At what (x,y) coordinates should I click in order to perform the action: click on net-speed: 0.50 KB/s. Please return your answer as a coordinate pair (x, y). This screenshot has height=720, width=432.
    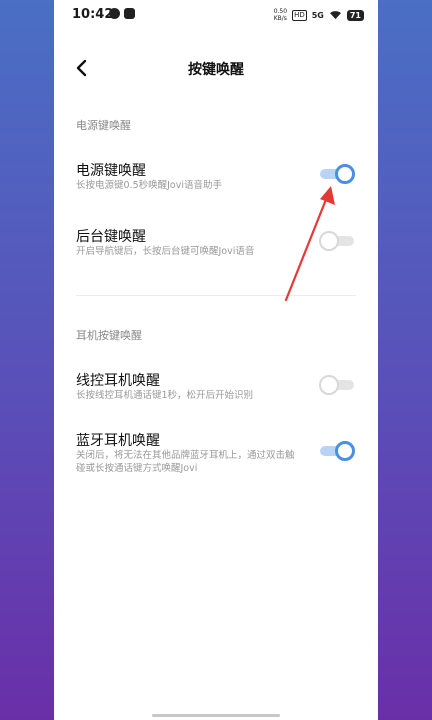
    Looking at the image, I should click on (280, 15).